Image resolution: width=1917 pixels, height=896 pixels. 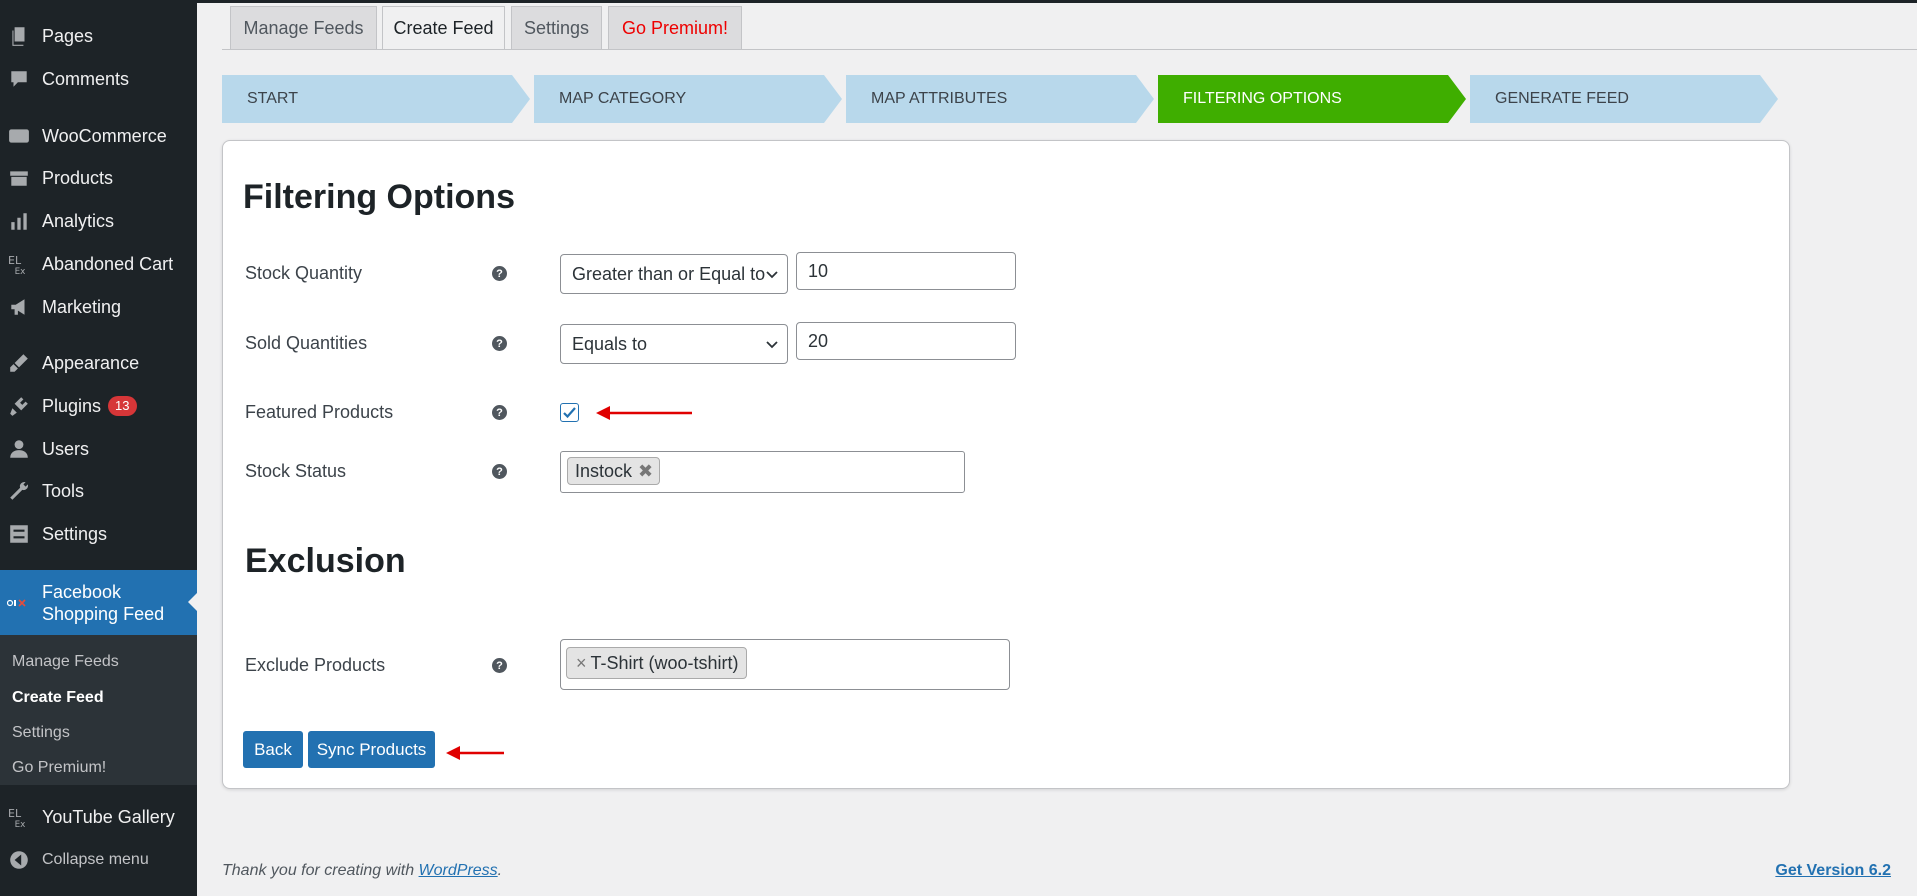 What do you see at coordinates (58, 698) in the screenshot?
I see `submenu-create-feed: Create Feed` at bounding box center [58, 698].